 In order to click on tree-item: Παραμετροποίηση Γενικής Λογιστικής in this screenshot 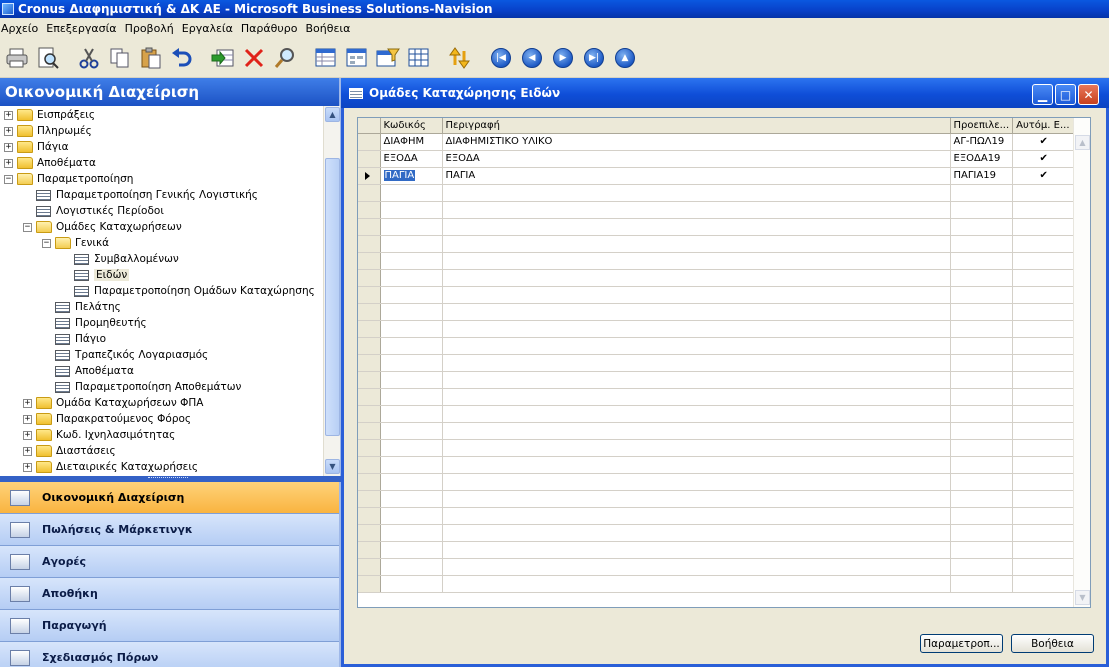, I will do `click(140, 195)`.